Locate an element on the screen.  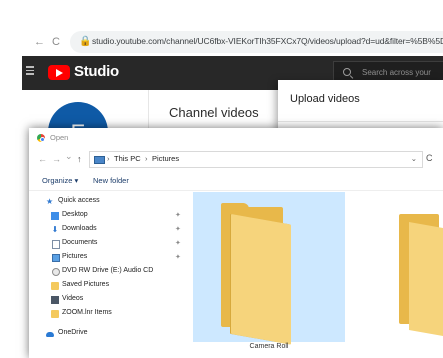
sidebar-divider is located at coordinates (148, 110).